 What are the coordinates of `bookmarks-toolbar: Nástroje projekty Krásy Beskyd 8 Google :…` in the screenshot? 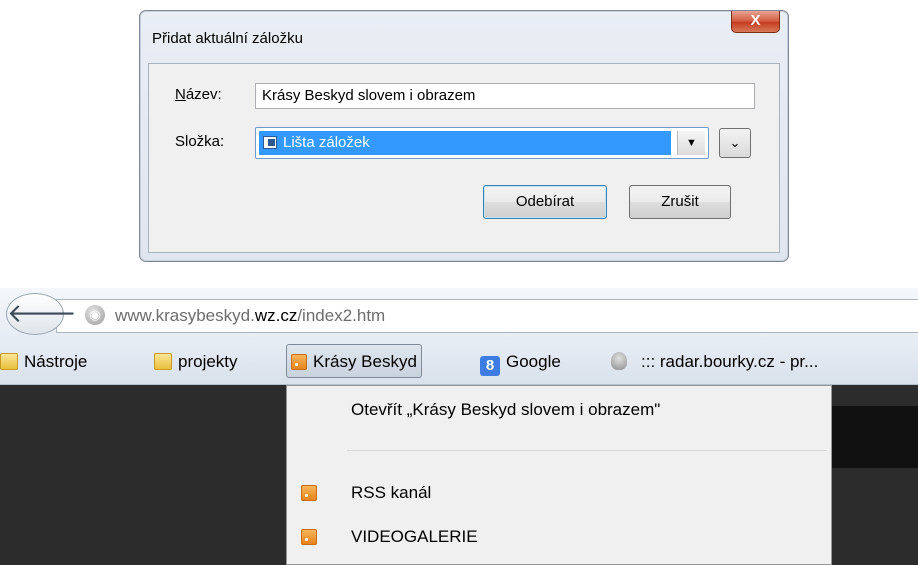 It's located at (459, 362).